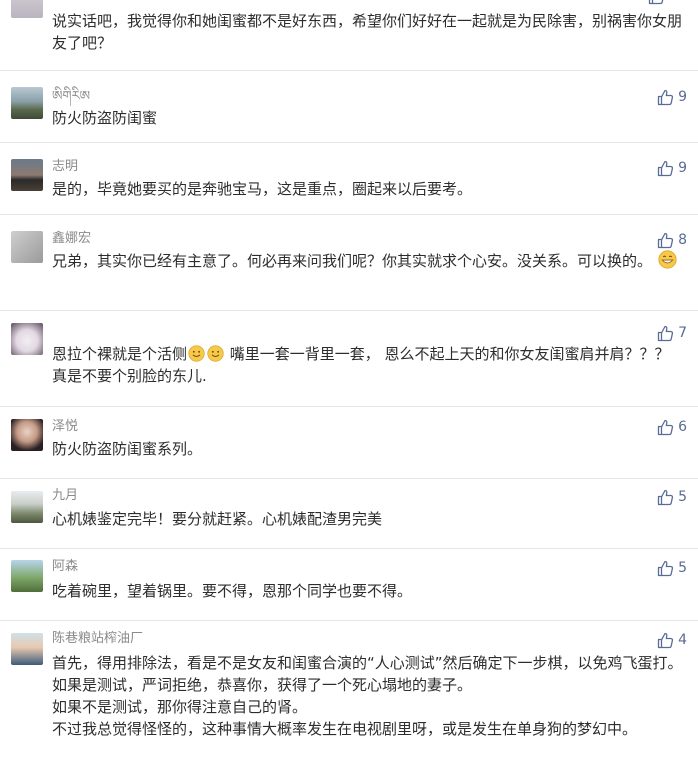 This screenshot has height=768, width=698. Describe the element at coordinates (71, 97) in the screenshot. I see `commenter-name: ཨིགིརིཨ` at that location.